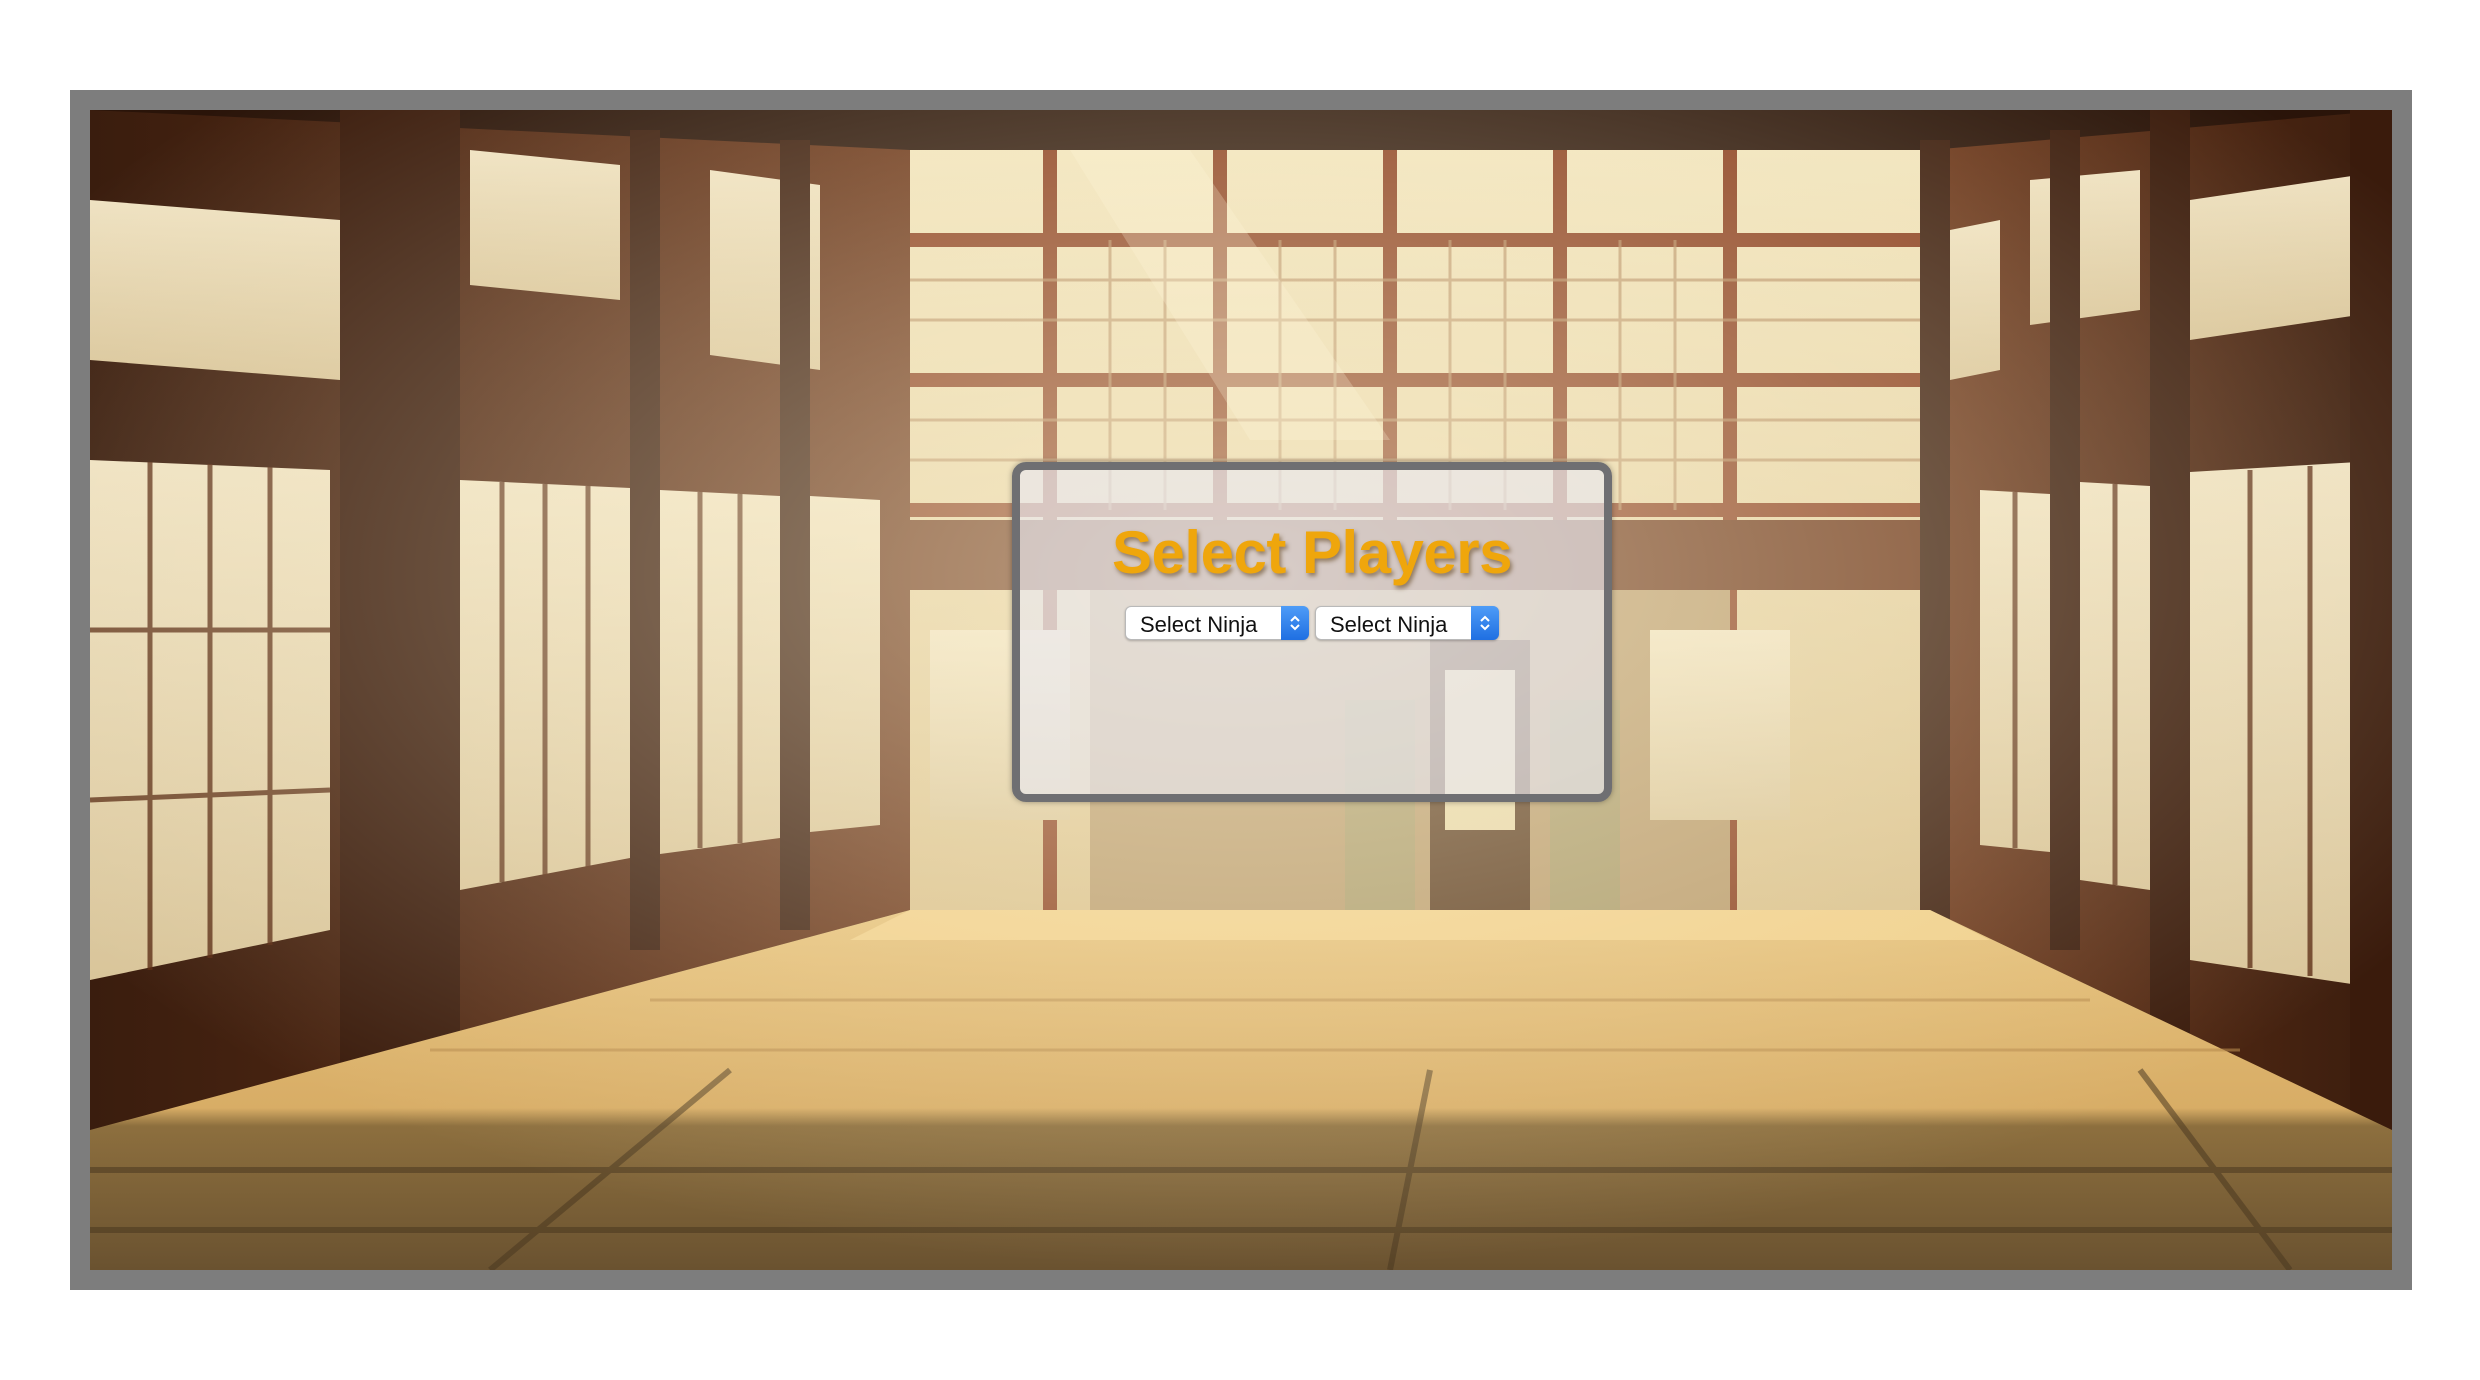  I want to click on player-two-select-value: Select Ninja, so click(1389, 624).